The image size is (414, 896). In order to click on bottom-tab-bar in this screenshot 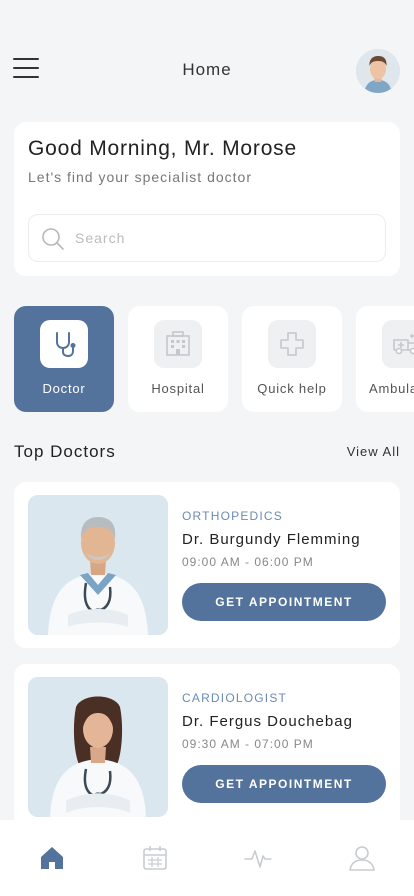, I will do `click(207, 858)`.